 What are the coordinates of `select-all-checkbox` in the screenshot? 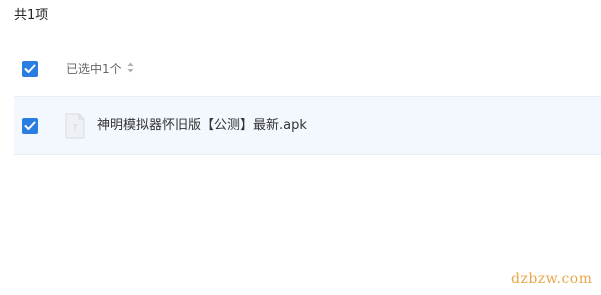 It's located at (30, 69).